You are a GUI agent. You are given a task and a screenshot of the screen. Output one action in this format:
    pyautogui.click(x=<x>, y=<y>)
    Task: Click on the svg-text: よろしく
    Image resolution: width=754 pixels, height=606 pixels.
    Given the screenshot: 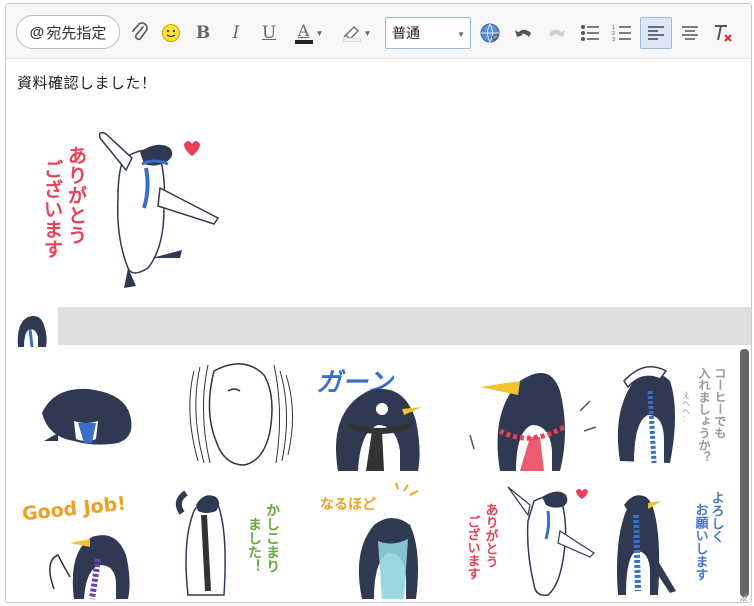 What is the action you would take?
    pyautogui.click(x=716, y=517)
    